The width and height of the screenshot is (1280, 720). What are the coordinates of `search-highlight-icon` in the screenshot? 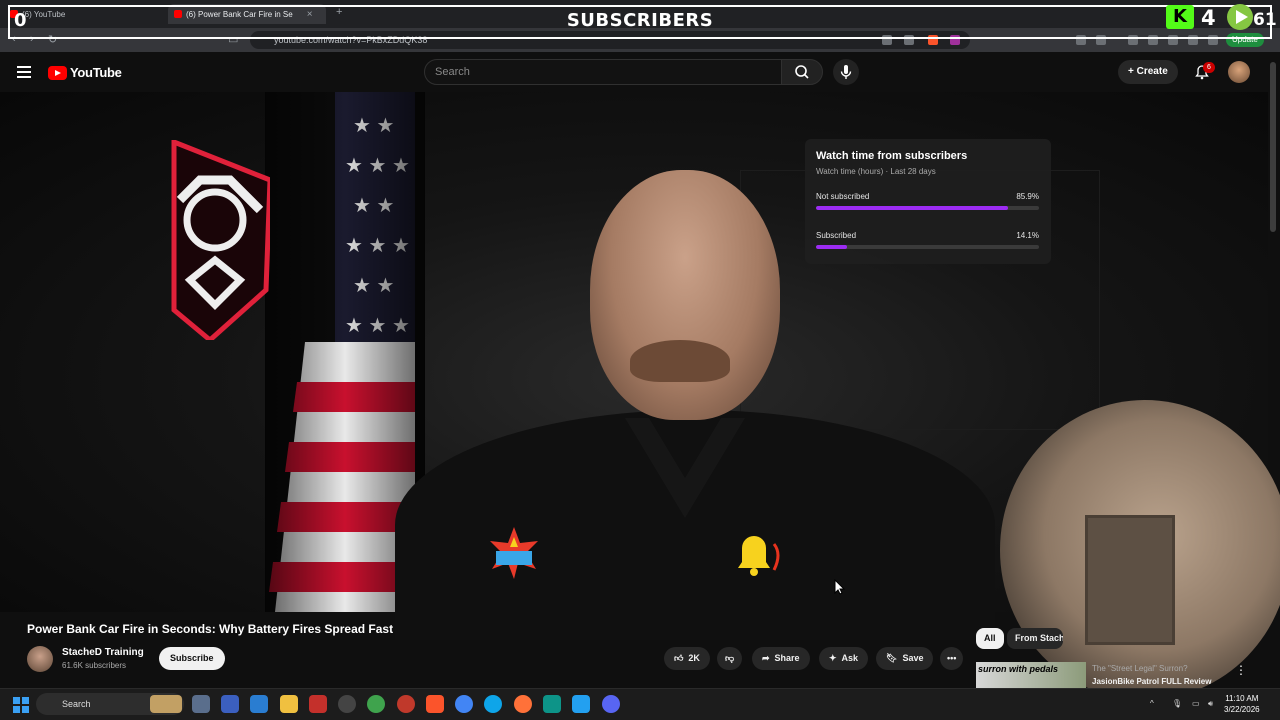 It's located at (166, 704).